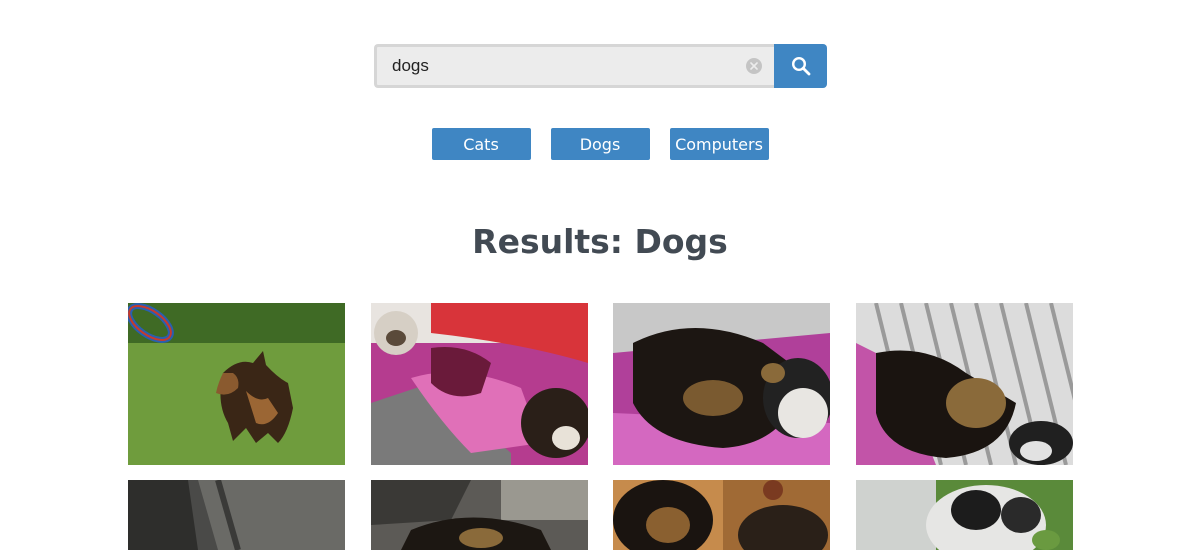  I want to click on search-form, so click(600, 66).